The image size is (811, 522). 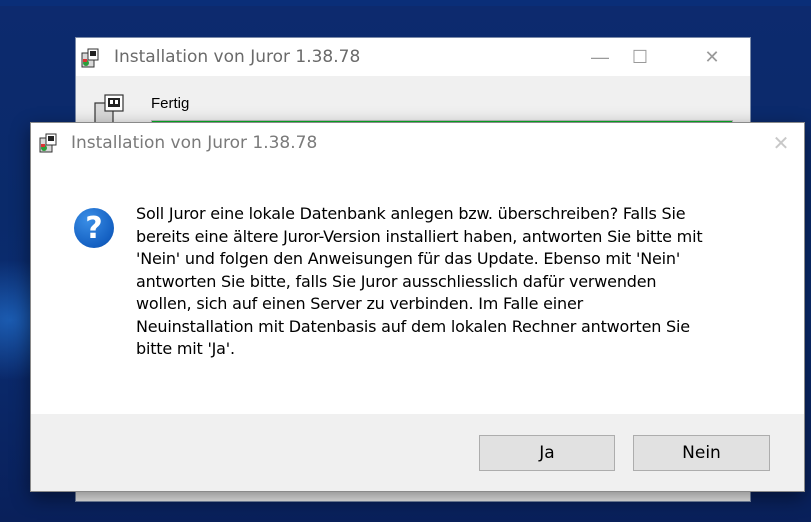 I want to click on dialog-close-button: ✕, so click(x=781, y=143).